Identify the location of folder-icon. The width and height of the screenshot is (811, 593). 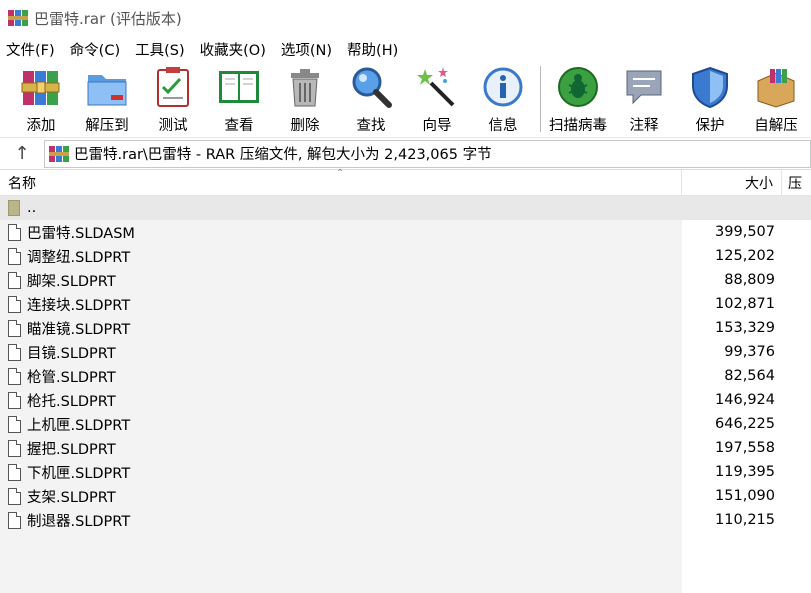
(14, 208).